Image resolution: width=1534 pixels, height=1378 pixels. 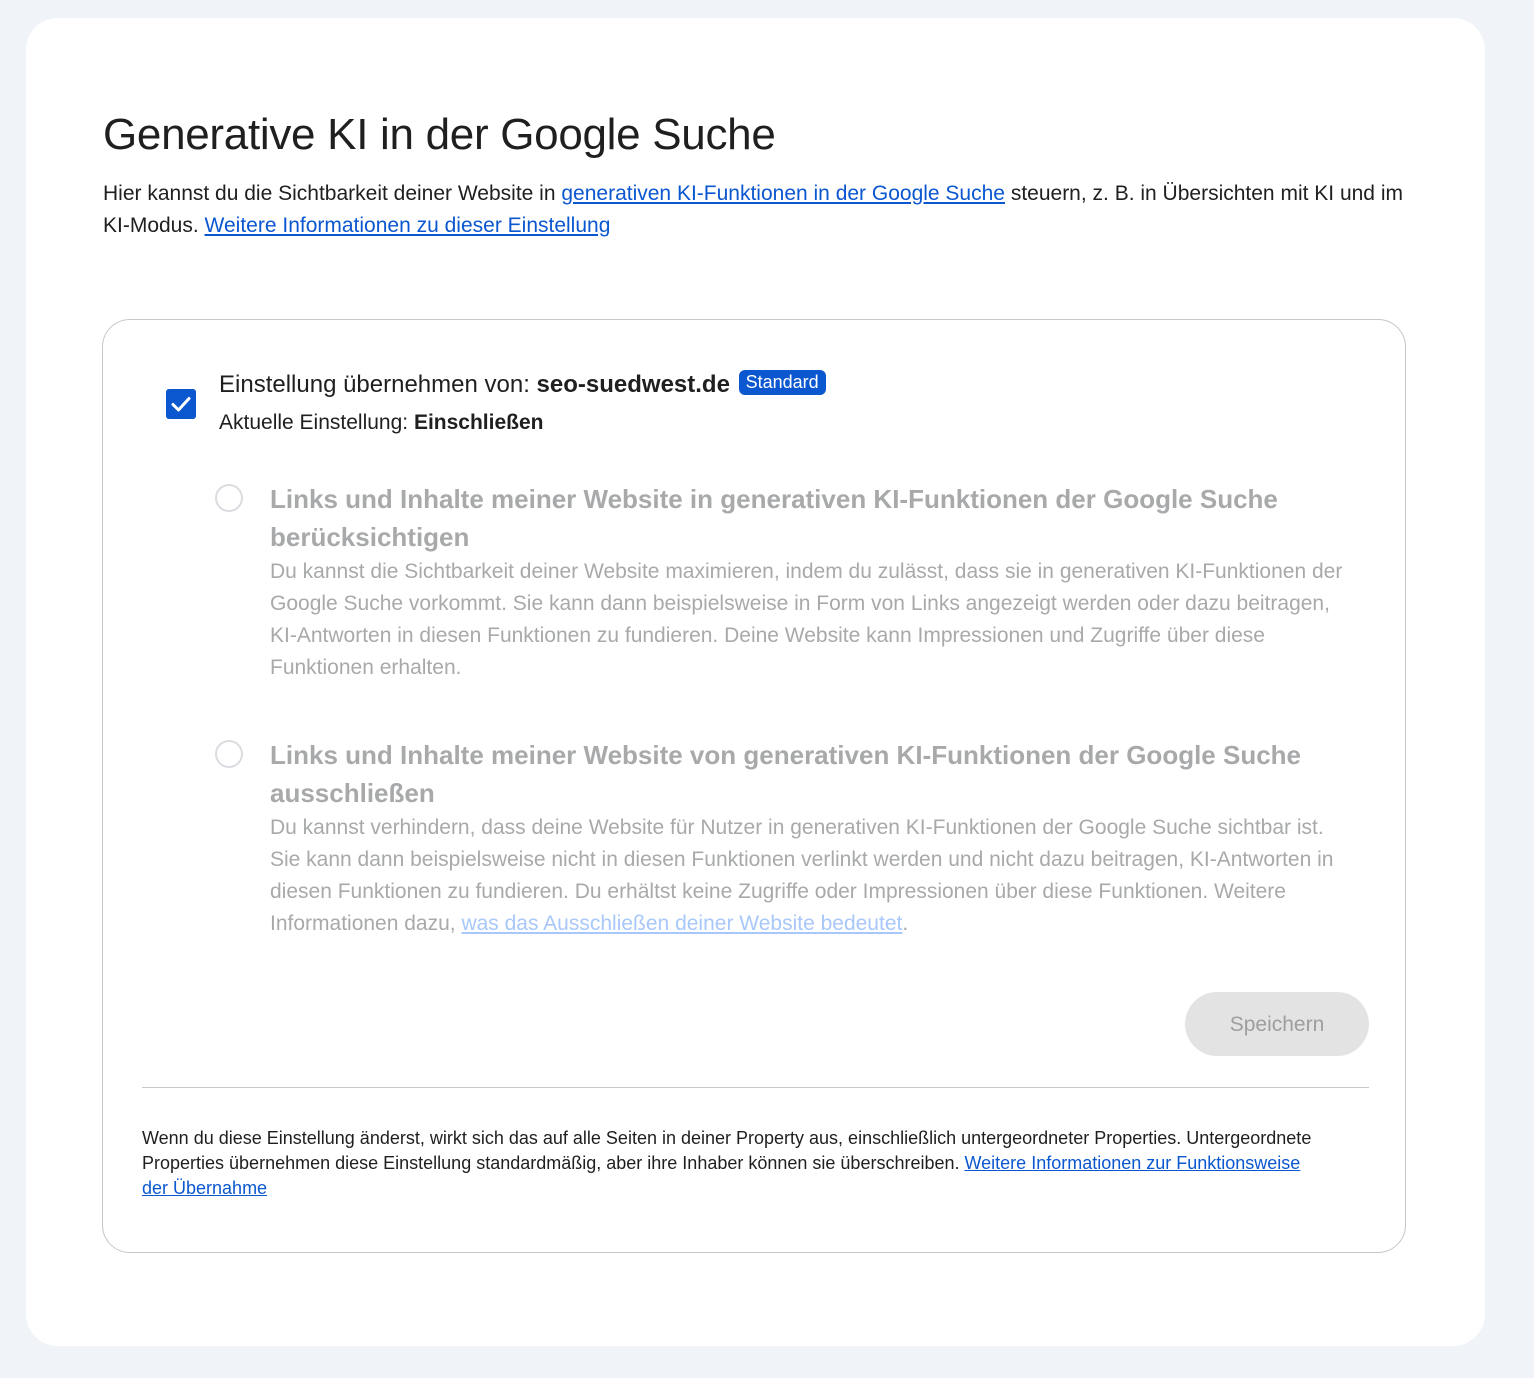 I want to click on include-radio, so click(x=229, y=498).